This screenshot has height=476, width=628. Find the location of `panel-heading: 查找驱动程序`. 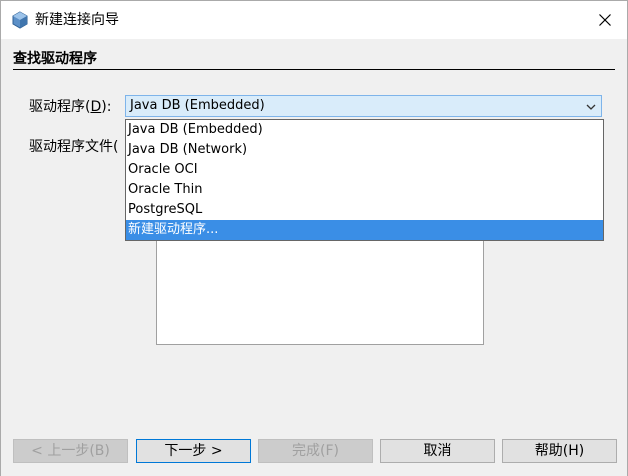

panel-heading: 查找驱动程序 is located at coordinates (55, 59).